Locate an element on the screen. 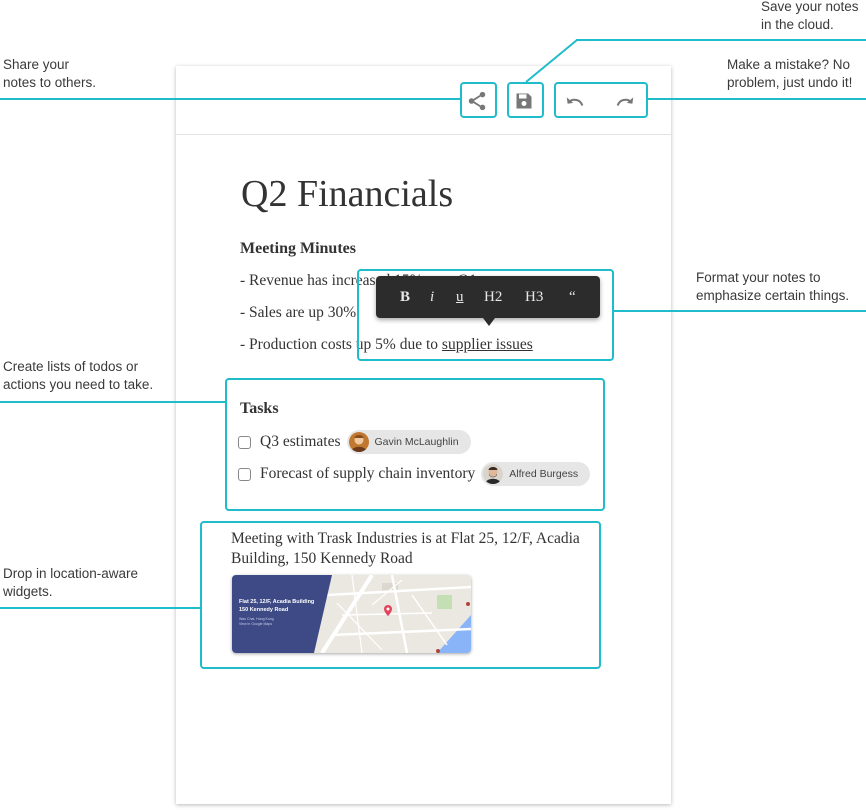  connector-lists is located at coordinates (112, 402).